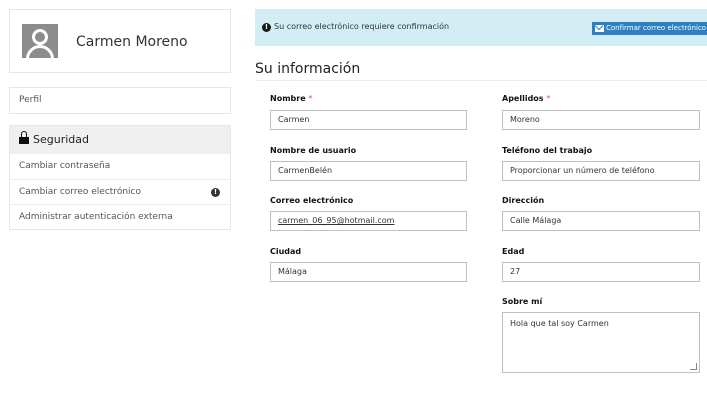 The image size is (707, 403). Describe the element at coordinates (336, 220) in the screenshot. I see `correo-value: carmen_06_95@hotmail.com` at that location.